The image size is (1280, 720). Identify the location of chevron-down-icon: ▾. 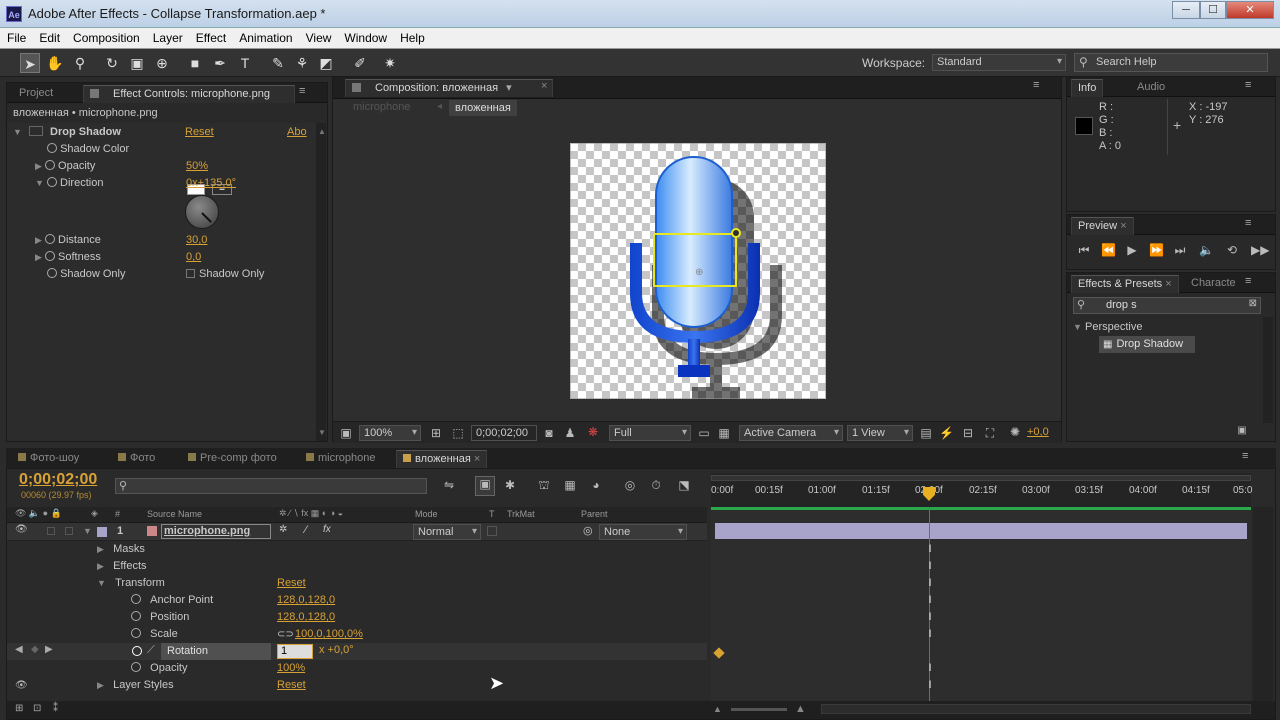
(509, 88).